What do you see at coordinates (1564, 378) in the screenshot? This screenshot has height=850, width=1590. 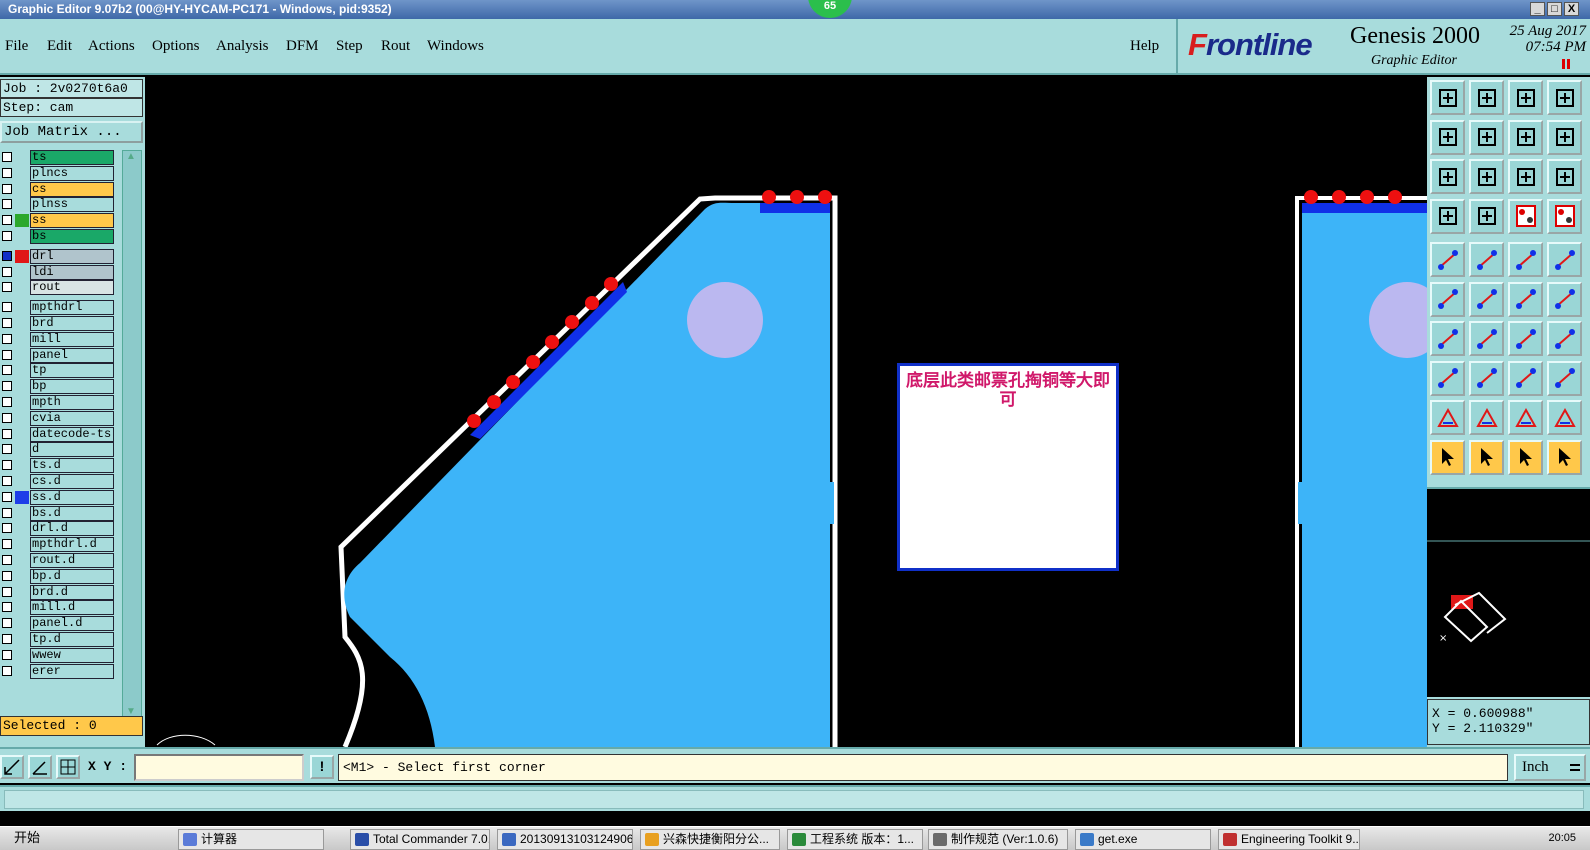 I see `group-button` at bounding box center [1564, 378].